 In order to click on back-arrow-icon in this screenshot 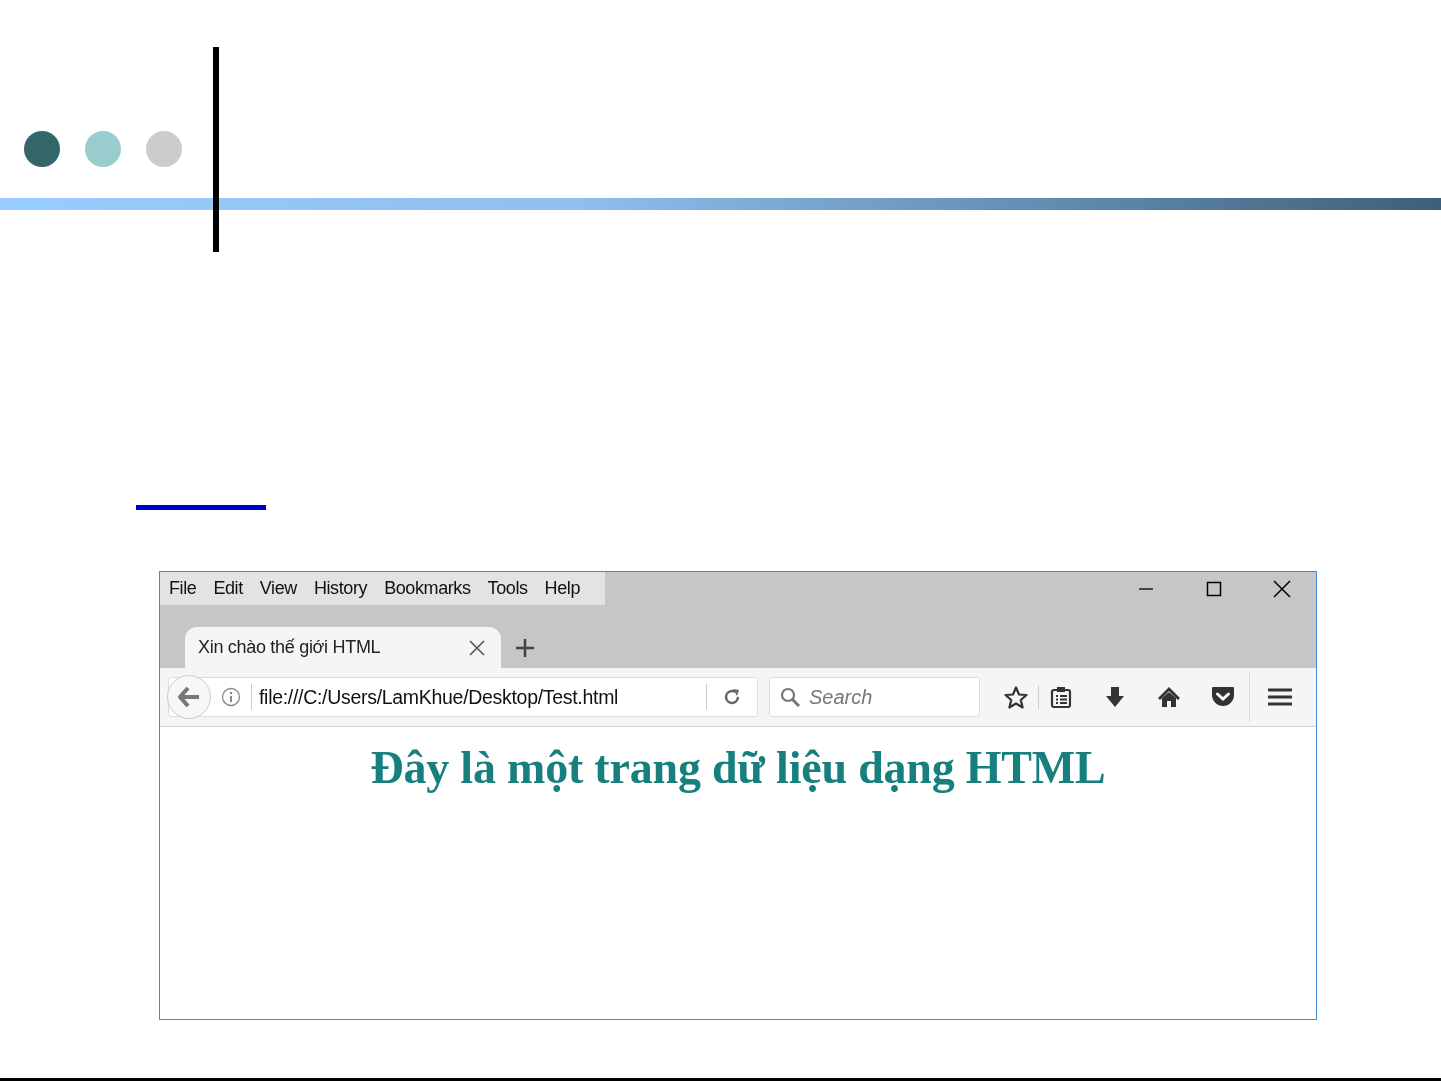, I will do `click(189, 697)`.